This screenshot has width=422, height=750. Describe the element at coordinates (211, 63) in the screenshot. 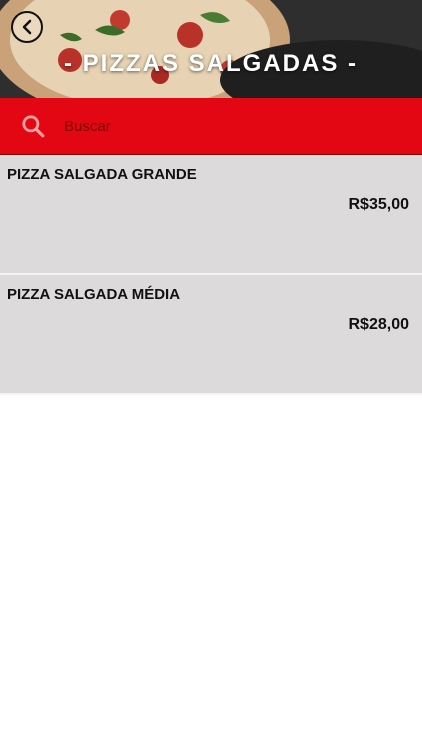

I see `page-title: - PIZZAS SALGADAS -` at that location.